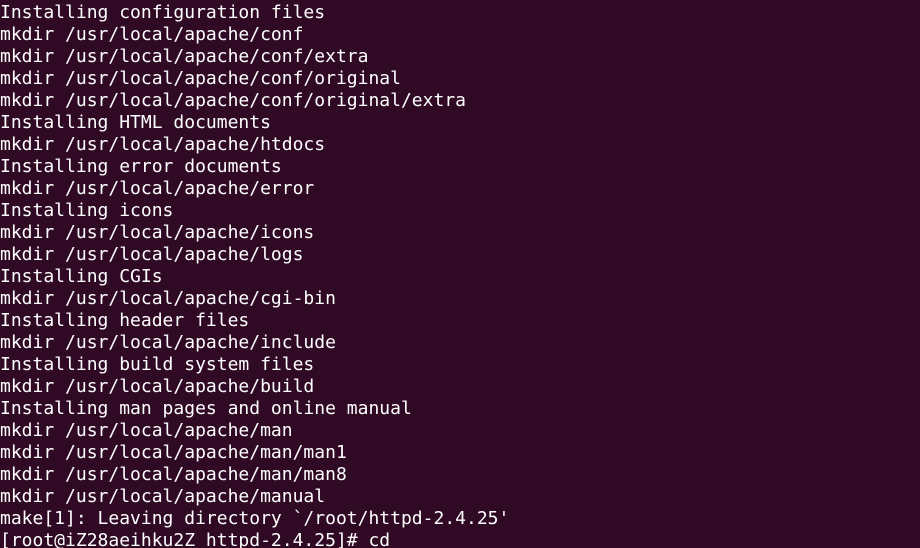 The image size is (920, 548). I want to click on output-line: mkdir /usr/local/apache/conf, so click(152, 34).